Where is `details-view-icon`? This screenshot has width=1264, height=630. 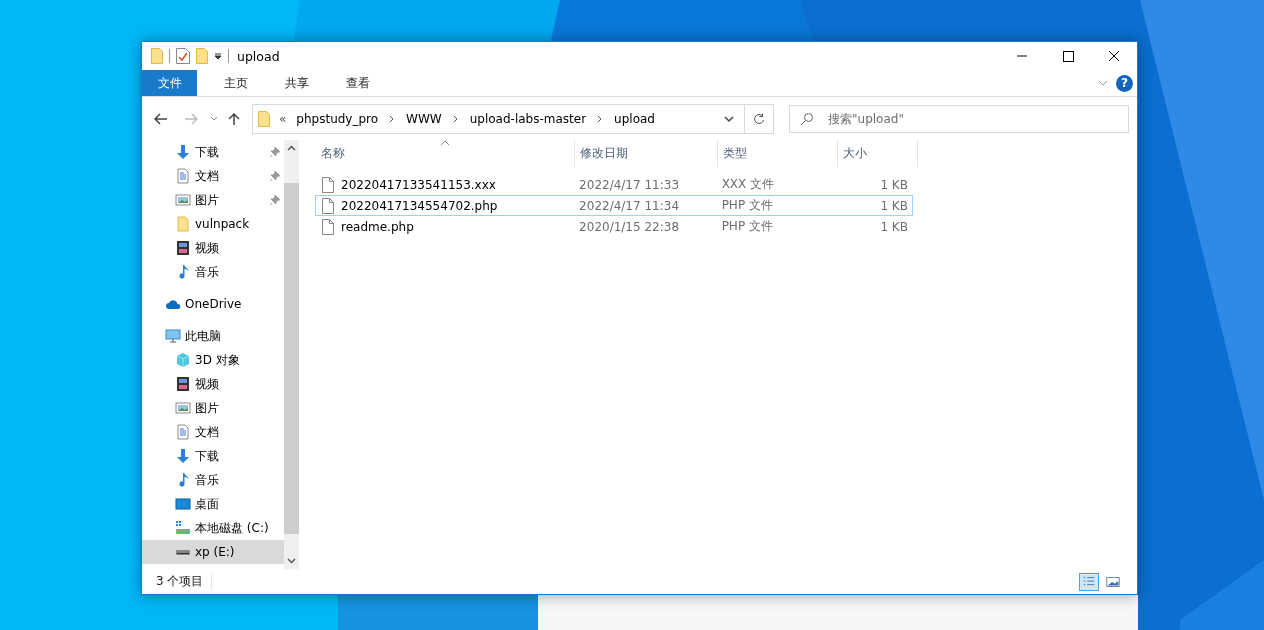
details-view-icon is located at coordinates (1089, 581).